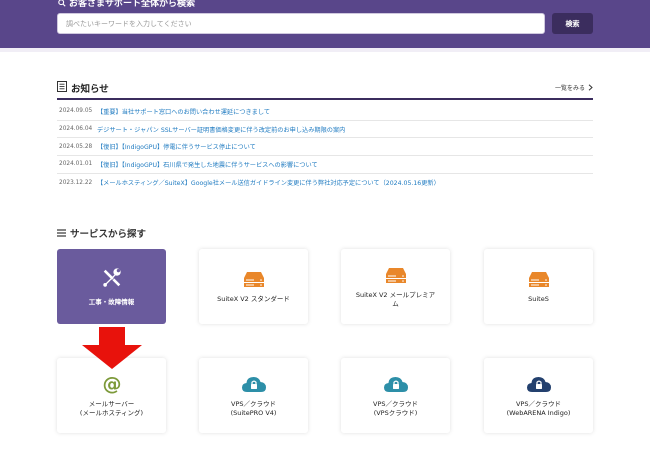 The image size is (650, 463). What do you see at coordinates (253, 408) in the screenshot?
I see `service-card-label: VPS／クラウド (SuitePRO V4)` at bounding box center [253, 408].